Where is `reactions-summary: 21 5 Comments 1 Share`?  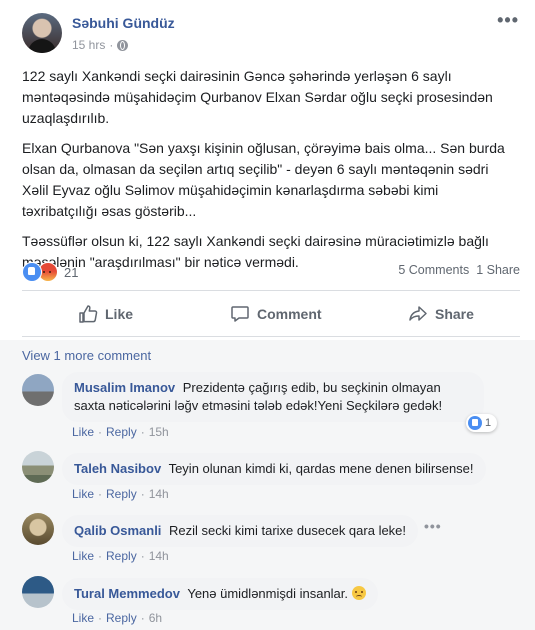 reactions-summary: 21 5 Comments 1 Share is located at coordinates (271, 272).